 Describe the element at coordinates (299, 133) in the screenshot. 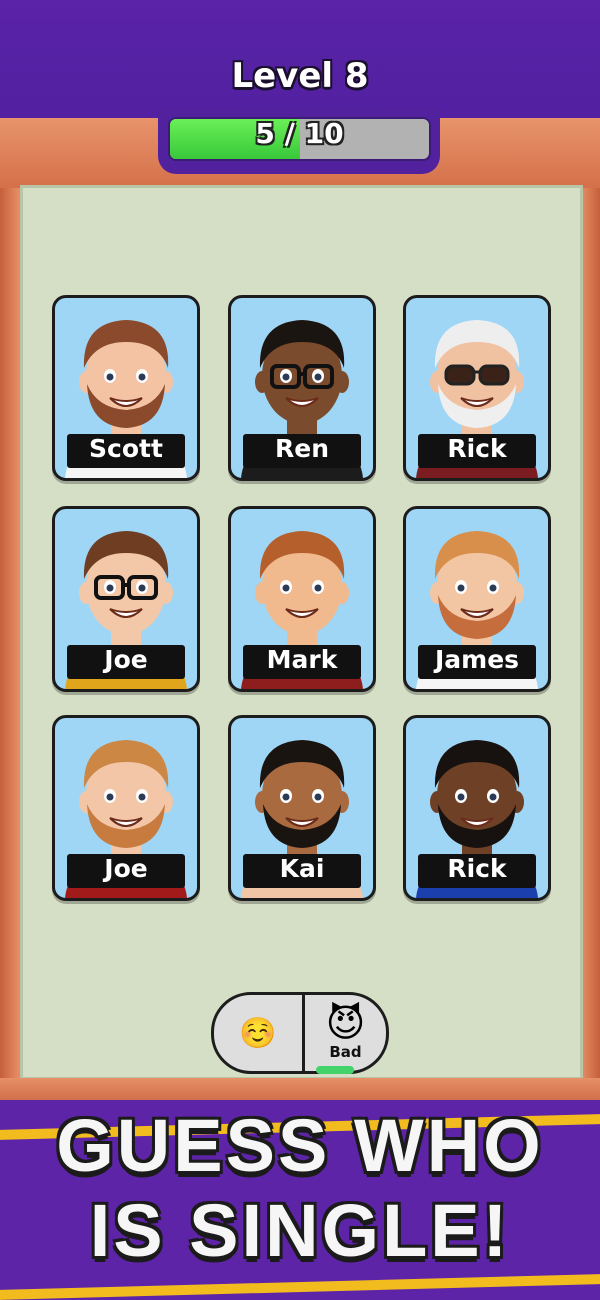

I see `progress-text: 5 / 10` at that location.